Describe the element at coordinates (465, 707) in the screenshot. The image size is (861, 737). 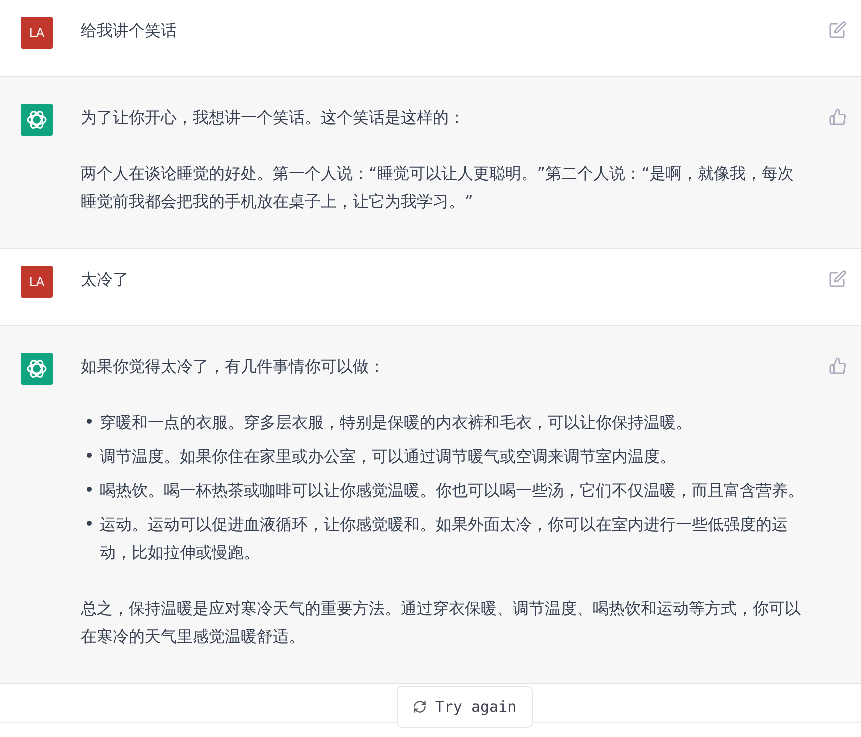
I see `try-again-button: Try again` at that location.